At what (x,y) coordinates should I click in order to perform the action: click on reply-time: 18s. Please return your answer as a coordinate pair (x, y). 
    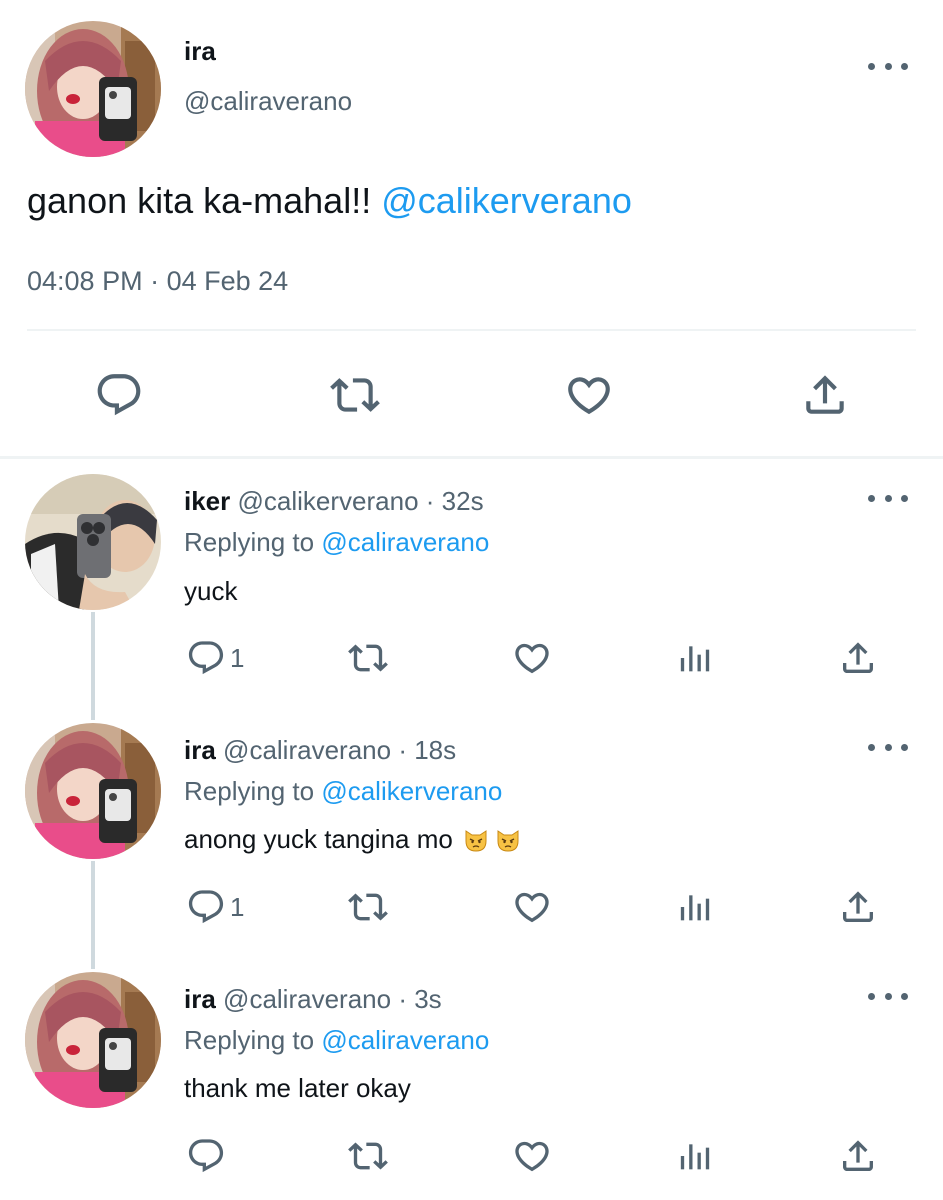
    Looking at the image, I should click on (435, 750).